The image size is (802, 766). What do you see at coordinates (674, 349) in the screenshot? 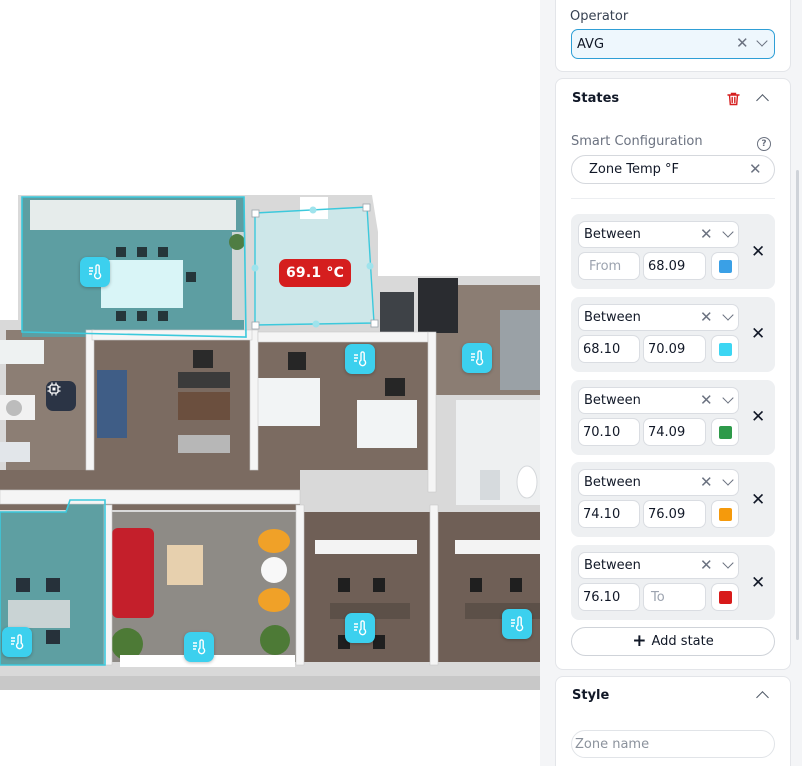
I see `state-to-input: 70.09` at bounding box center [674, 349].